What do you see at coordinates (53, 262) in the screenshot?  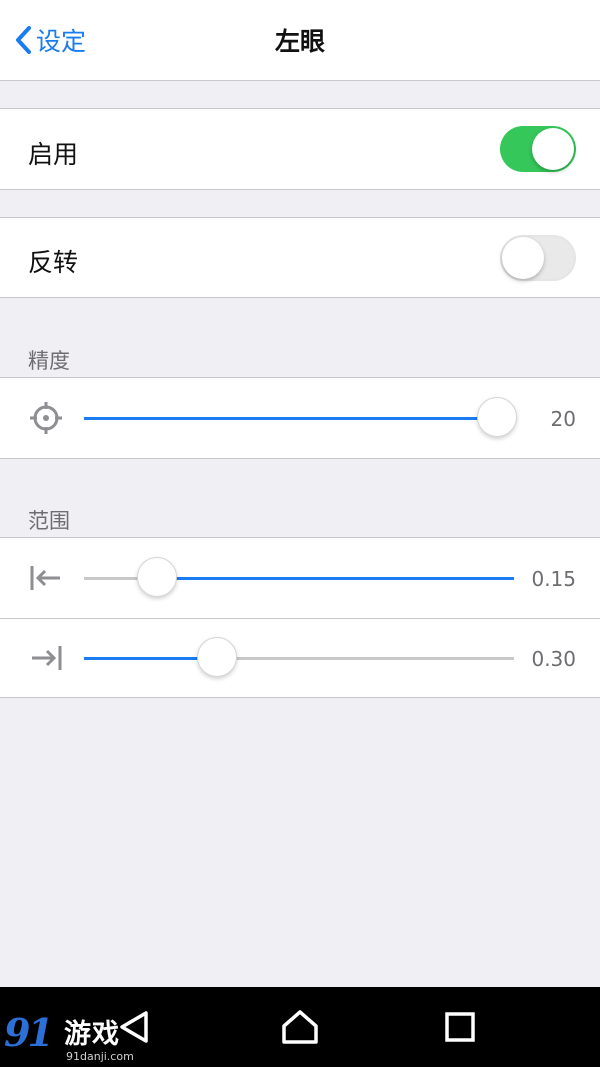 I see `invert-label: 反转` at bounding box center [53, 262].